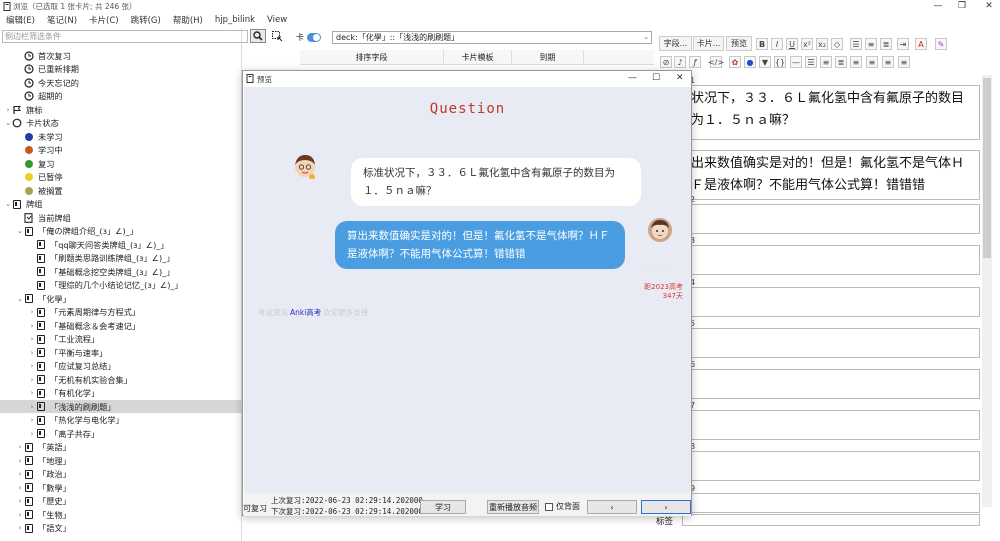  What do you see at coordinates (277, 36) in the screenshot?
I see `select-region-icon` at bounding box center [277, 36].